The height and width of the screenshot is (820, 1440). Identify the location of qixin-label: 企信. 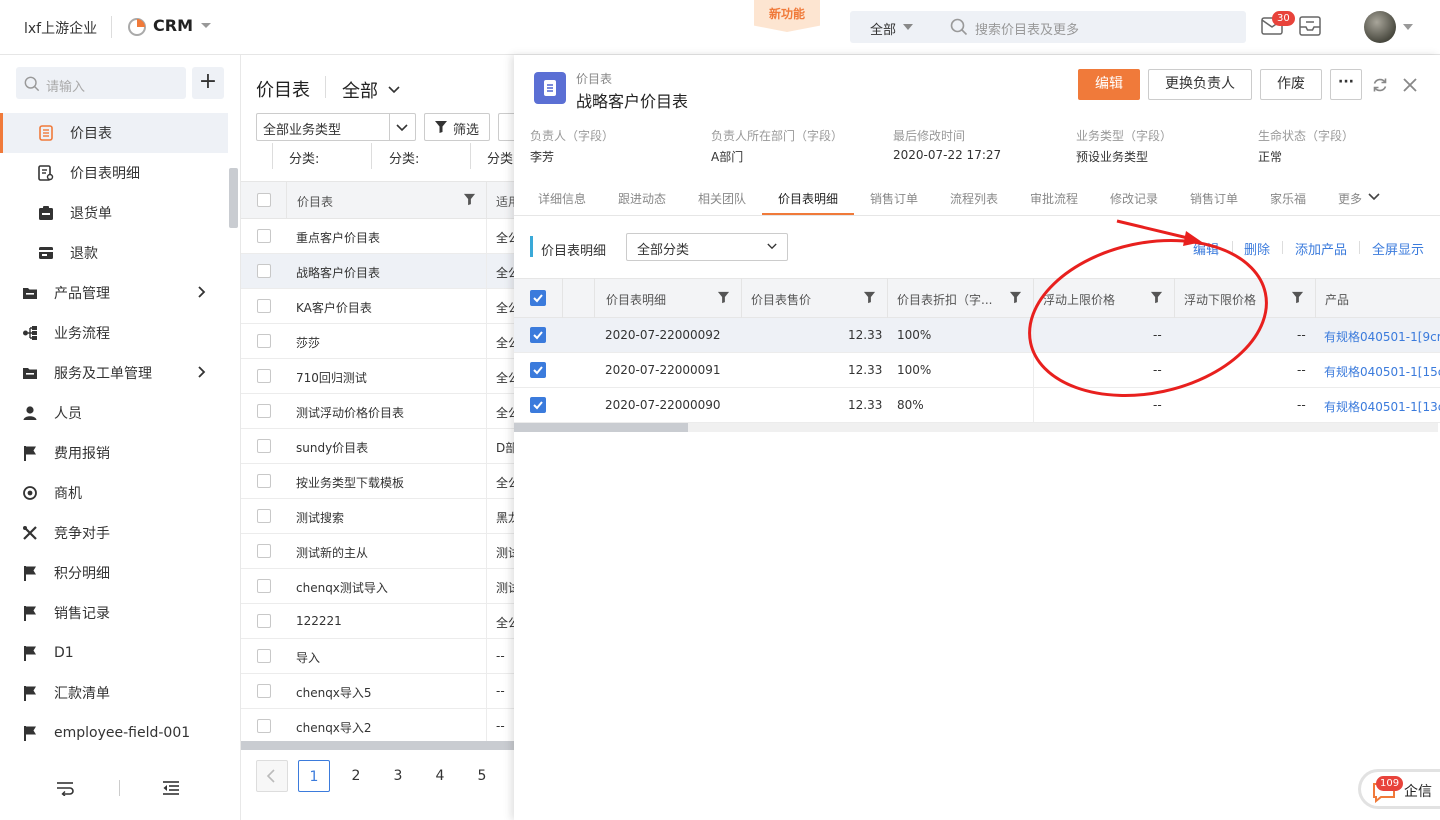
(1418, 791).